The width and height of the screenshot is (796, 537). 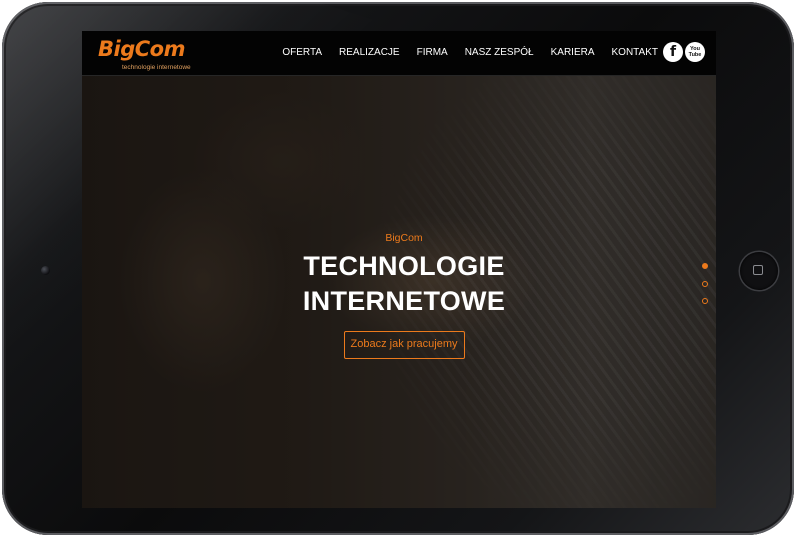 I want to click on hero-title-line2: INTERNETOWE, so click(x=404, y=301).